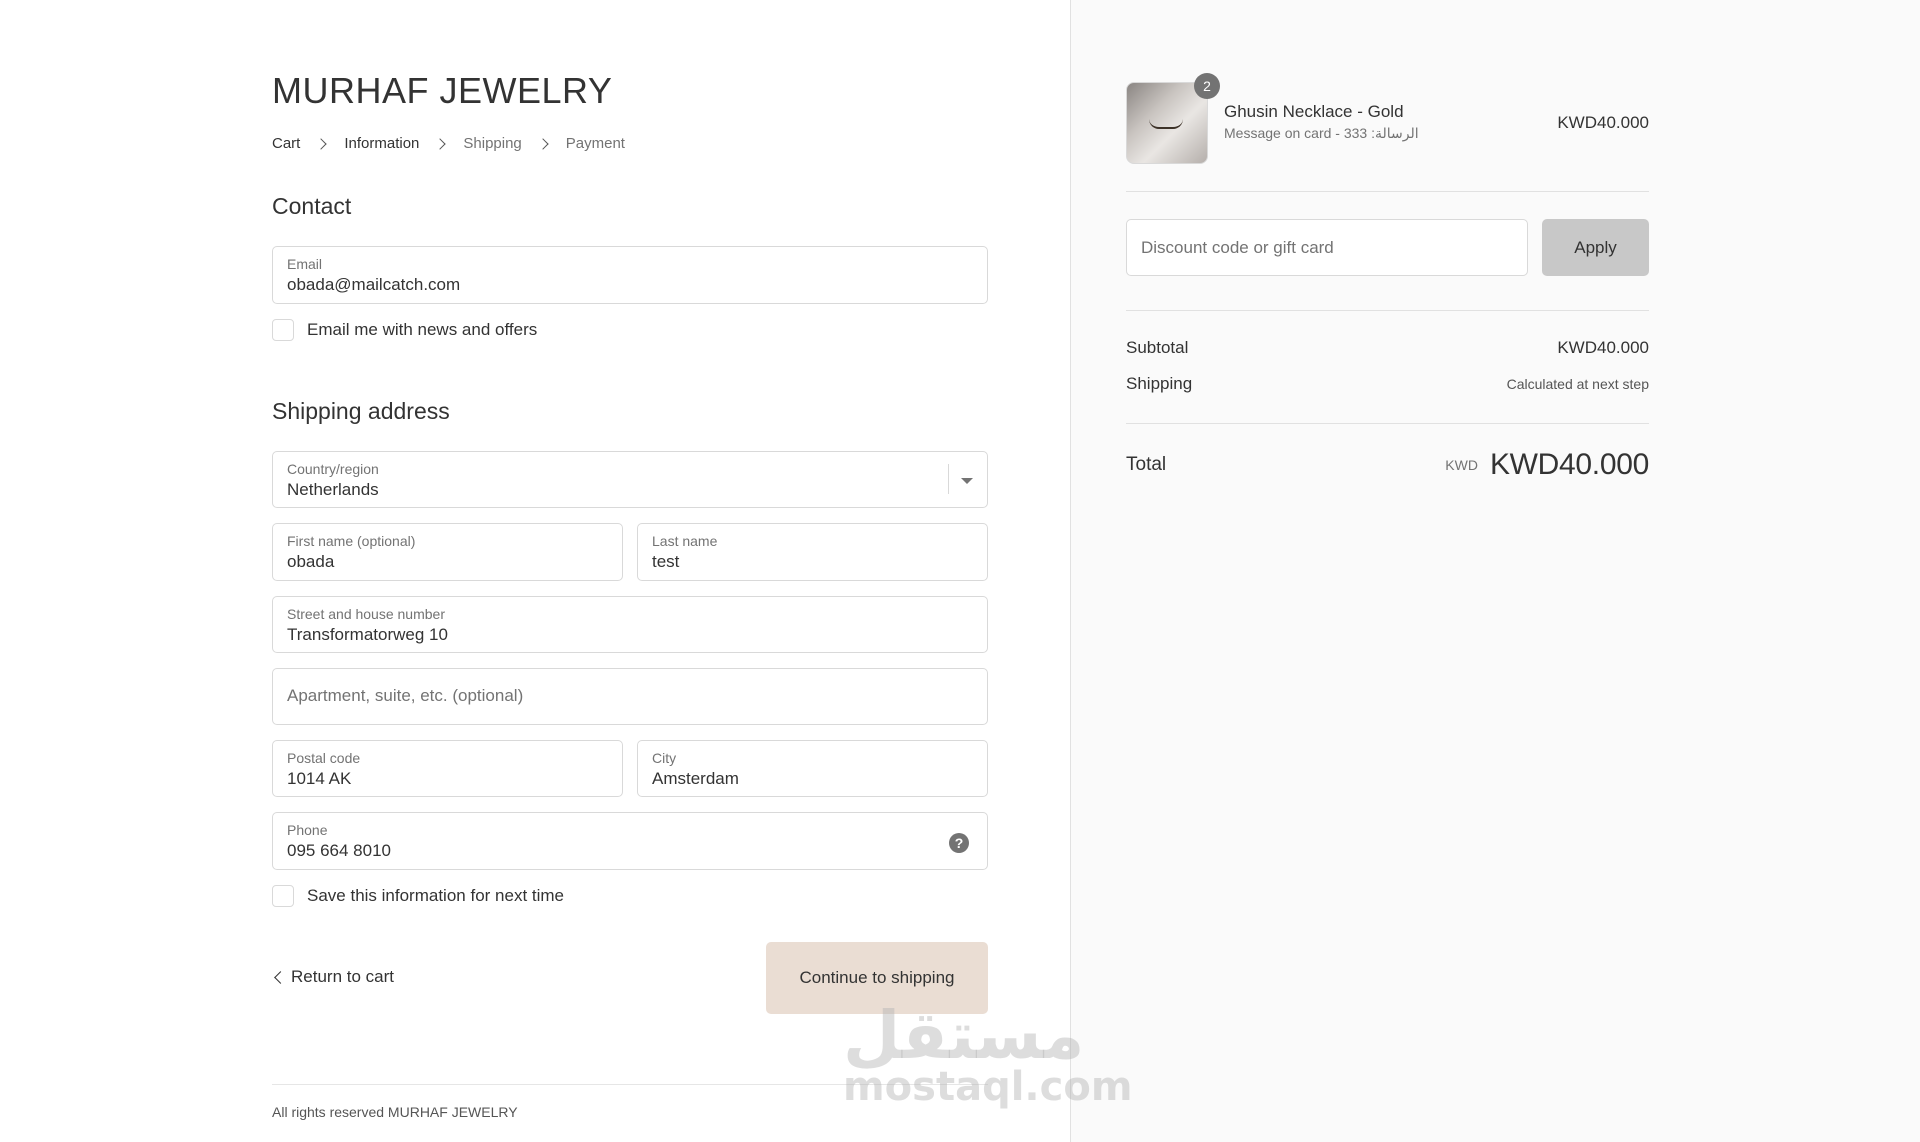 This screenshot has width=1920, height=1142. I want to click on product-thumbnail: 2, so click(1173, 118).